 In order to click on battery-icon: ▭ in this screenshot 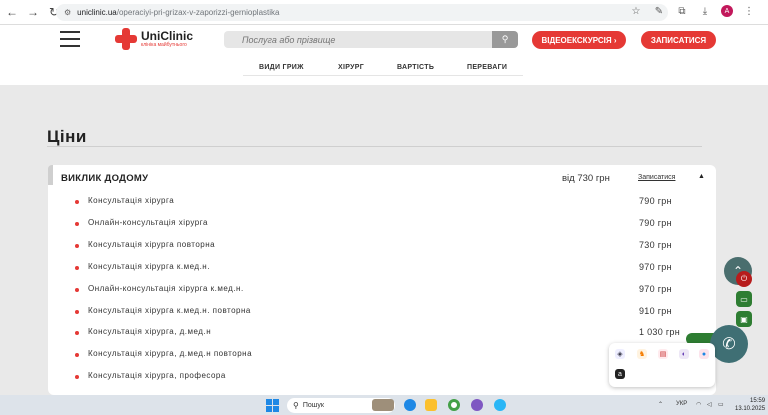, I will do `click(721, 404)`.